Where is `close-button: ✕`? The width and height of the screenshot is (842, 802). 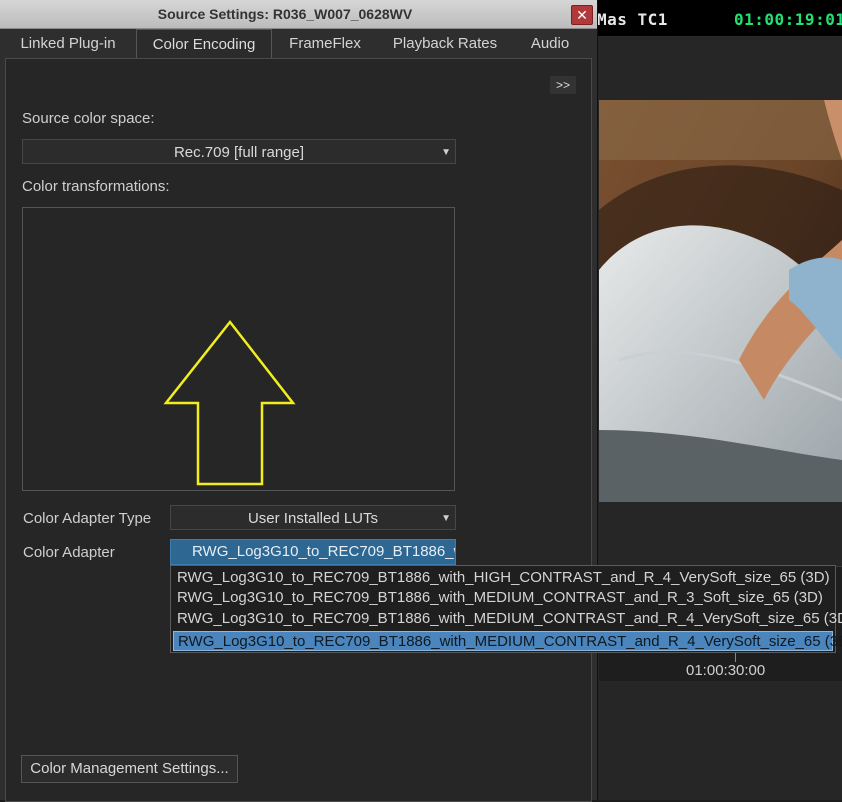
close-button: ✕ is located at coordinates (582, 15).